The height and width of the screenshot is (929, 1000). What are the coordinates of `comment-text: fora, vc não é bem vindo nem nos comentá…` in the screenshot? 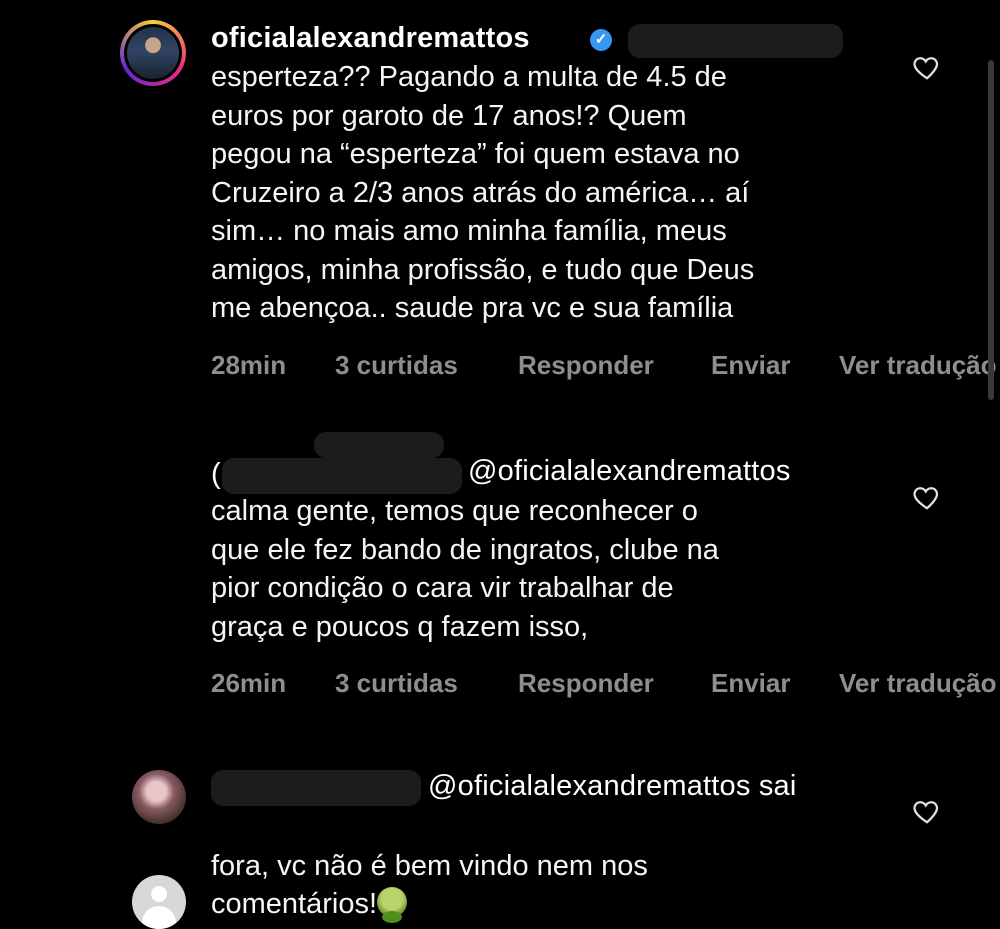 It's located at (541, 866).